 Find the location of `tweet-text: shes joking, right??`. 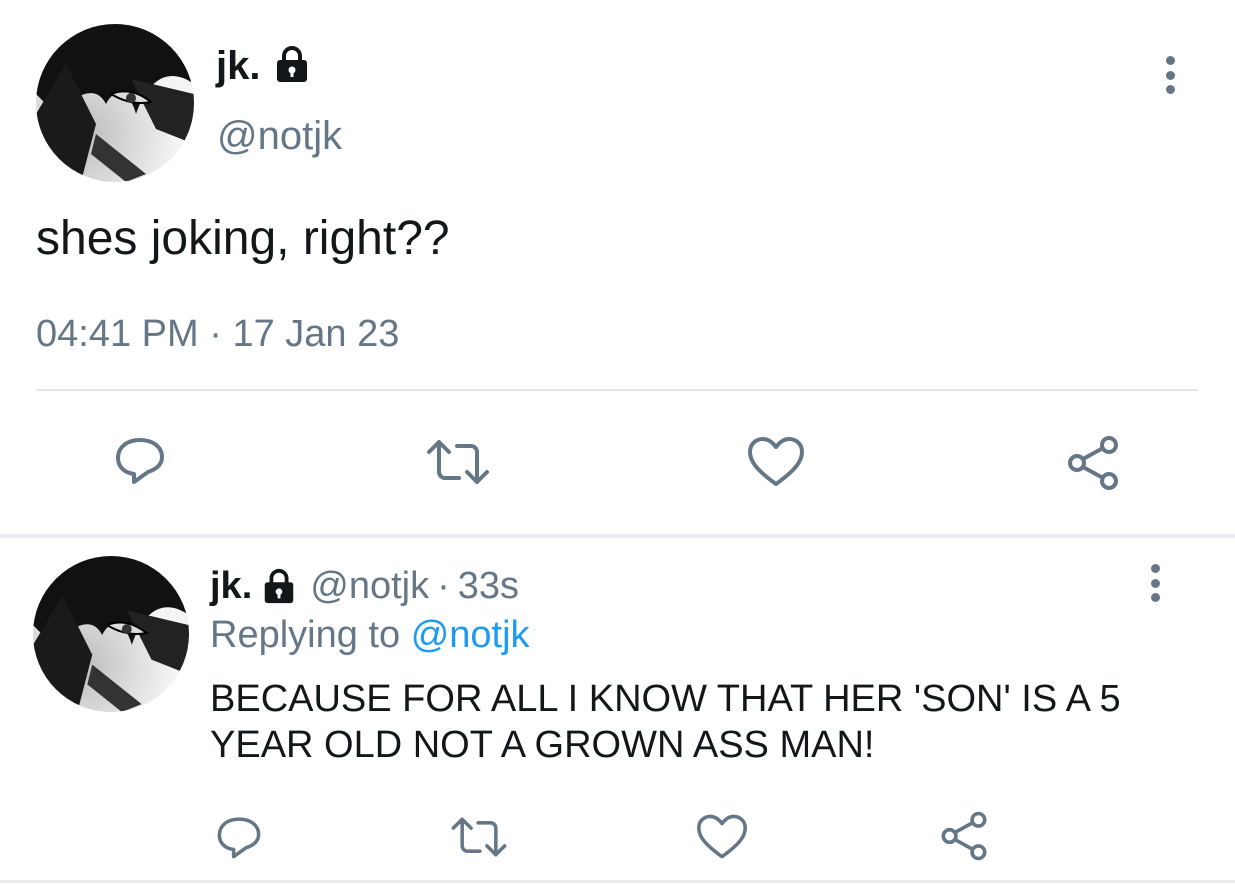

tweet-text: shes joking, right?? is located at coordinates (243, 238).